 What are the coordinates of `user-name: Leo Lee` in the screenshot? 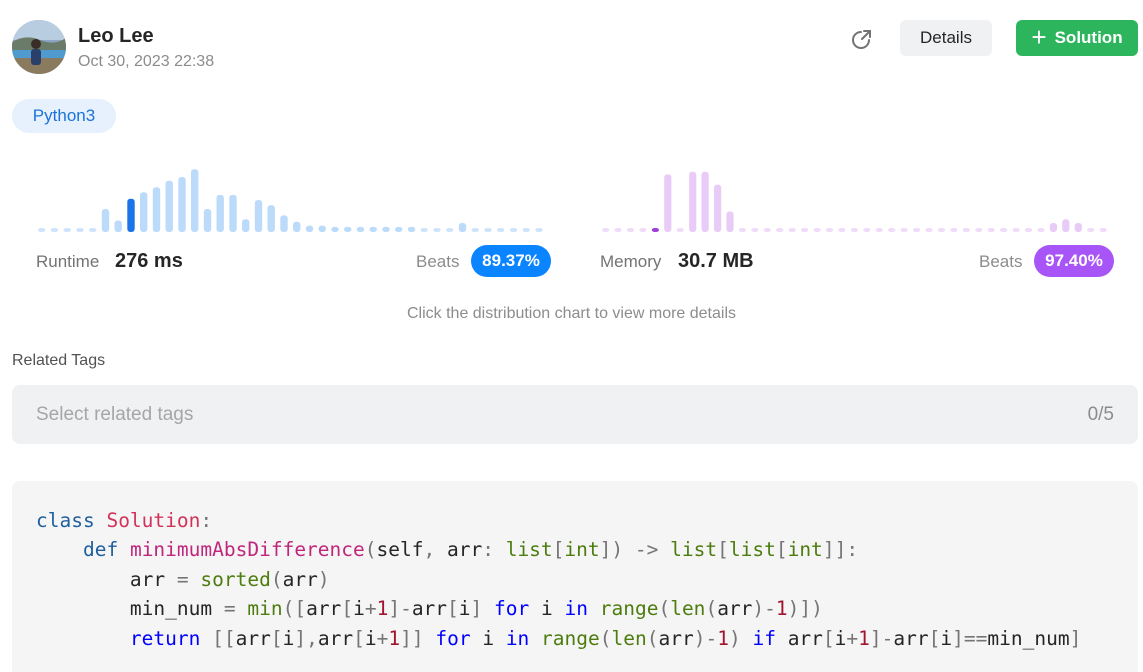 It's located at (116, 36).